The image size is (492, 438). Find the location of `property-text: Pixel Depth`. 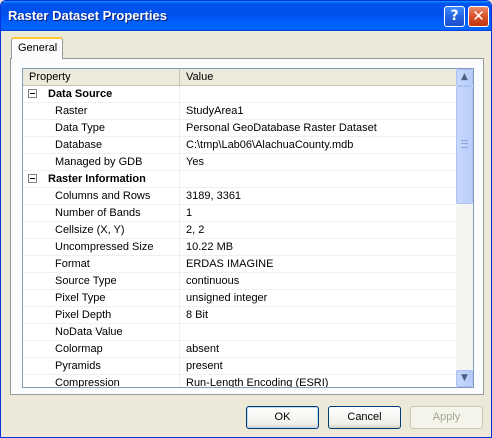

property-text: Pixel Depth is located at coordinates (83, 315).